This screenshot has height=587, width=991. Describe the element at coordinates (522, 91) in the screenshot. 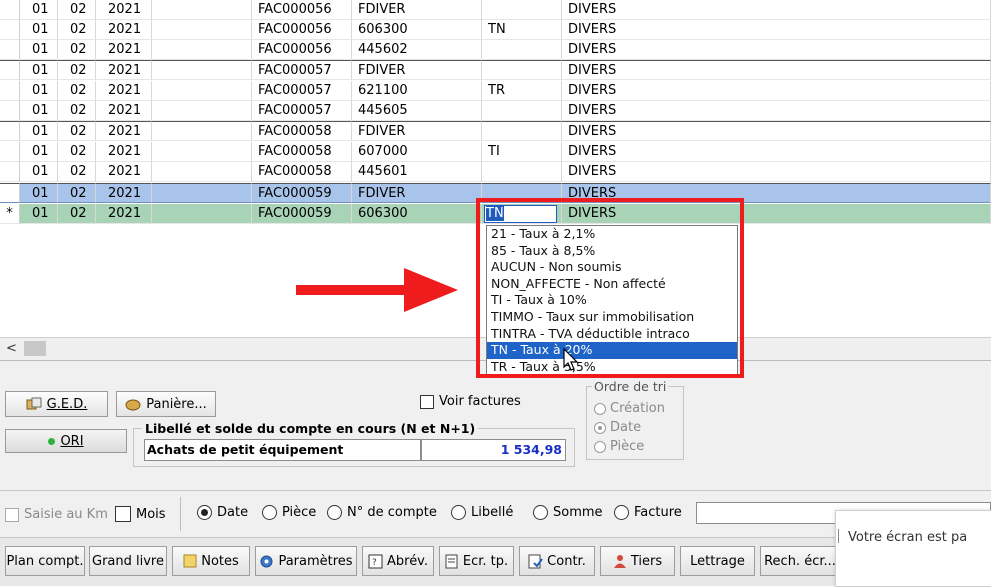

I see `cell-tax: TR` at that location.